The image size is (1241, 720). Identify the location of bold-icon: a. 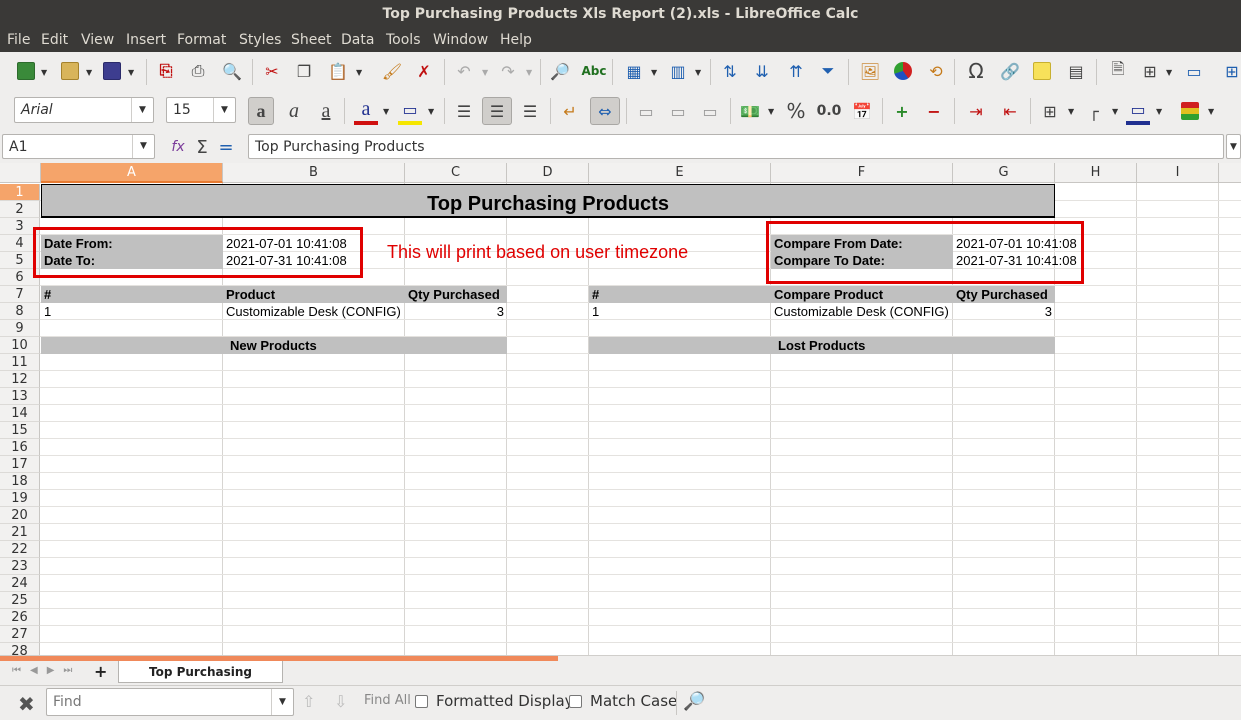
(261, 111).